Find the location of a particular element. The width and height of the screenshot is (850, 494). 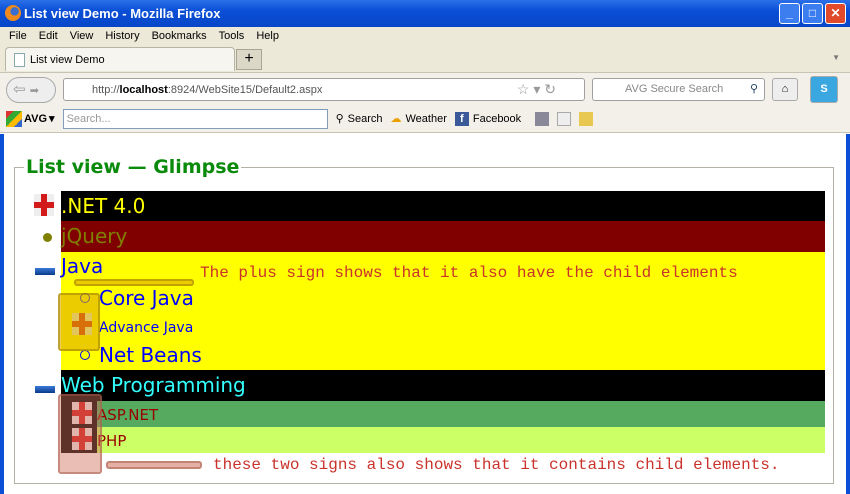

url-host: localhost is located at coordinates (143, 89).